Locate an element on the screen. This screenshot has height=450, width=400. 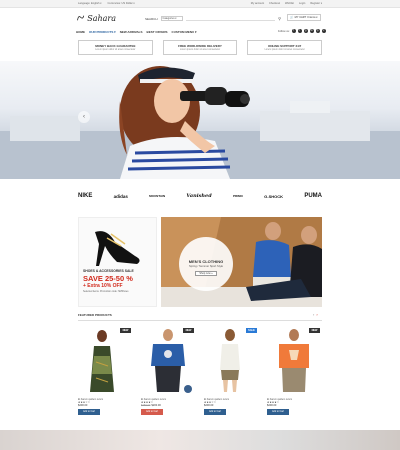
cart-icon: 🛒 is located at coordinates (292, 17).